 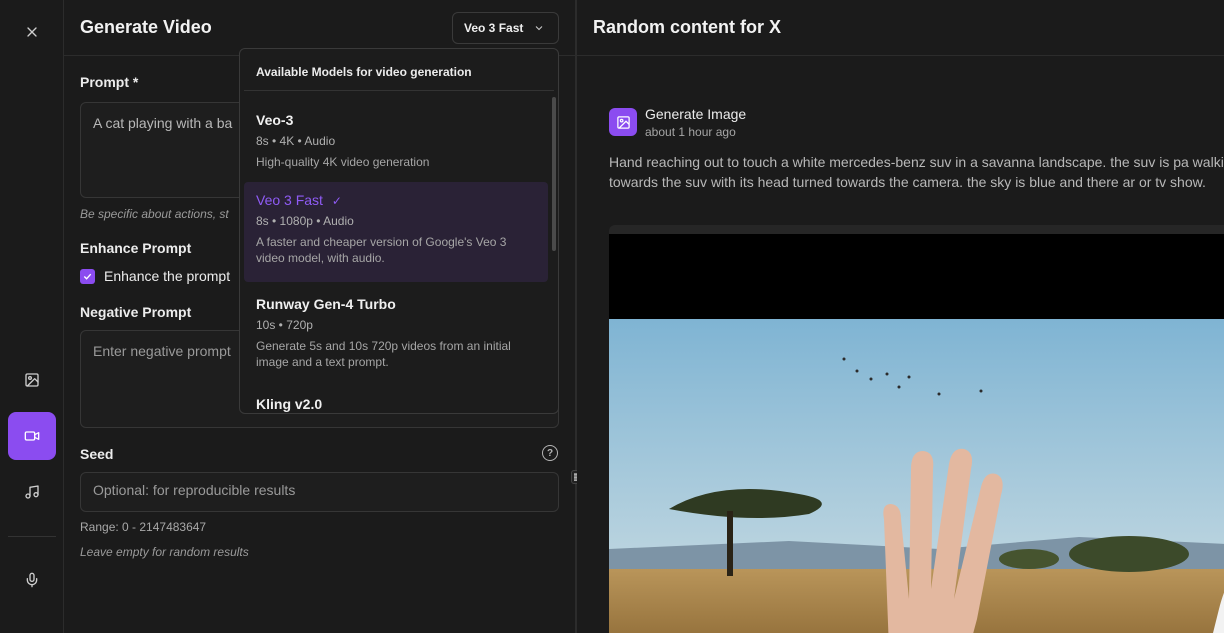 What do you see at coordinates (162, 351) in the screenshot?
I see `negative-prompt-placeholder: Enter negative prompt` at bounding box center [162, 351].